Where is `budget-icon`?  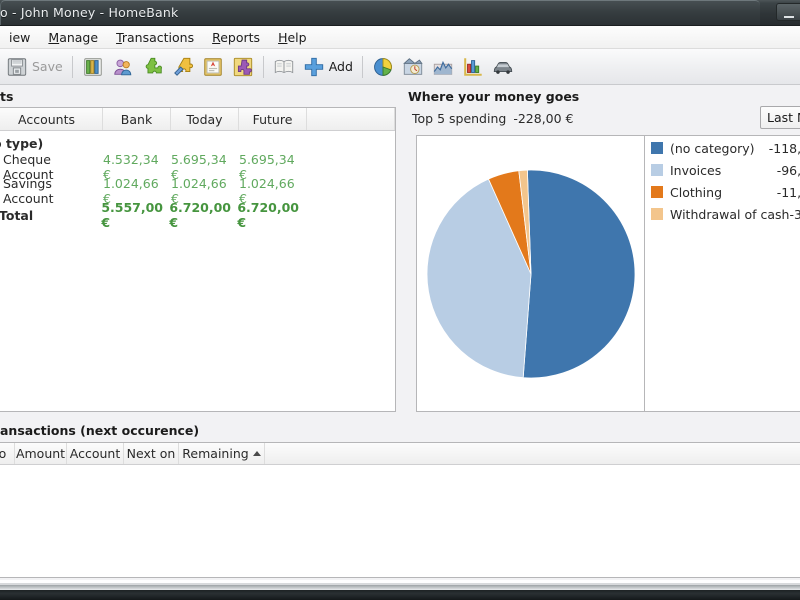
budget-icon is located at coordinates (212, 66).